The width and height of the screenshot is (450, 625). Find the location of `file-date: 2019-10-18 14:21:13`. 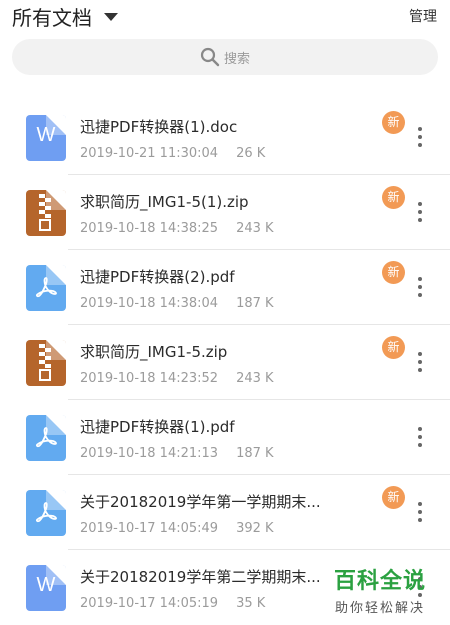

file-date: 2019-10-18 14:21:13 is located at coordinates (149, 453).